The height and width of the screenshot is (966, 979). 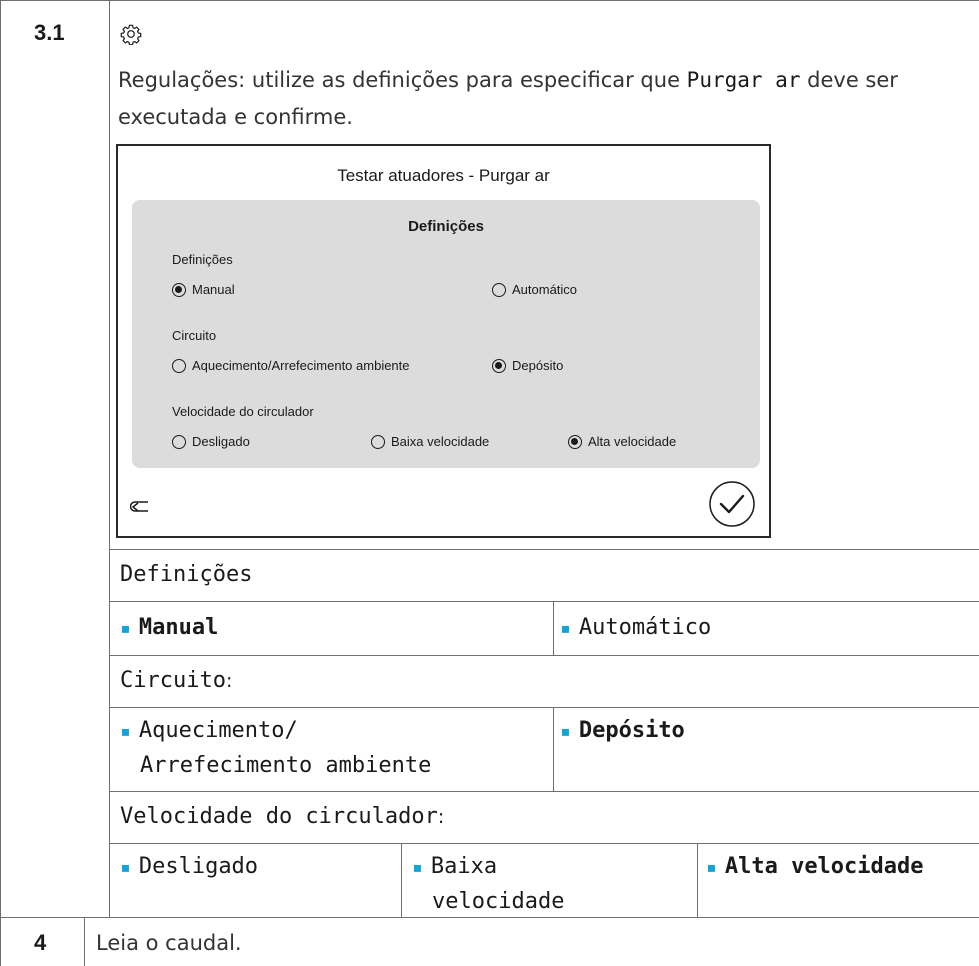 What do you see at coordinates (243, 411) in the screenshot?
I see `group-label-velocidade: Velocidade do circulador` at bounding box center [243, 411].